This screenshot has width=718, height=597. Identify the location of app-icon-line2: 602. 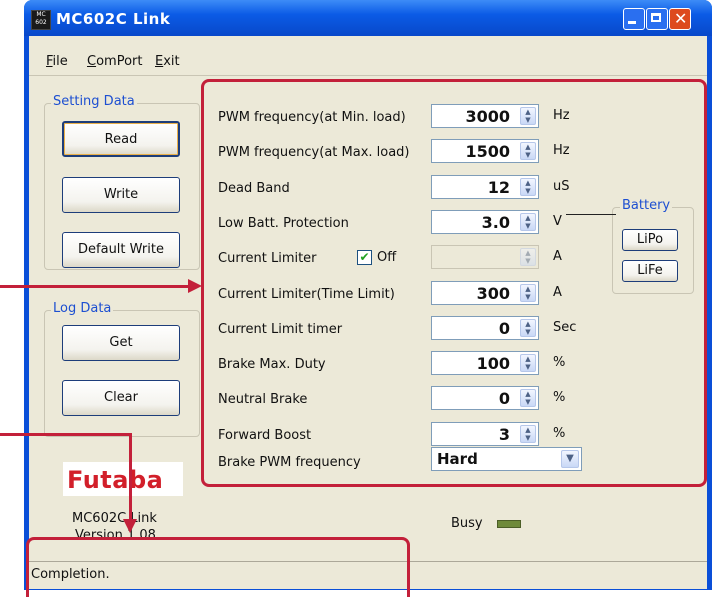
(41, 22).